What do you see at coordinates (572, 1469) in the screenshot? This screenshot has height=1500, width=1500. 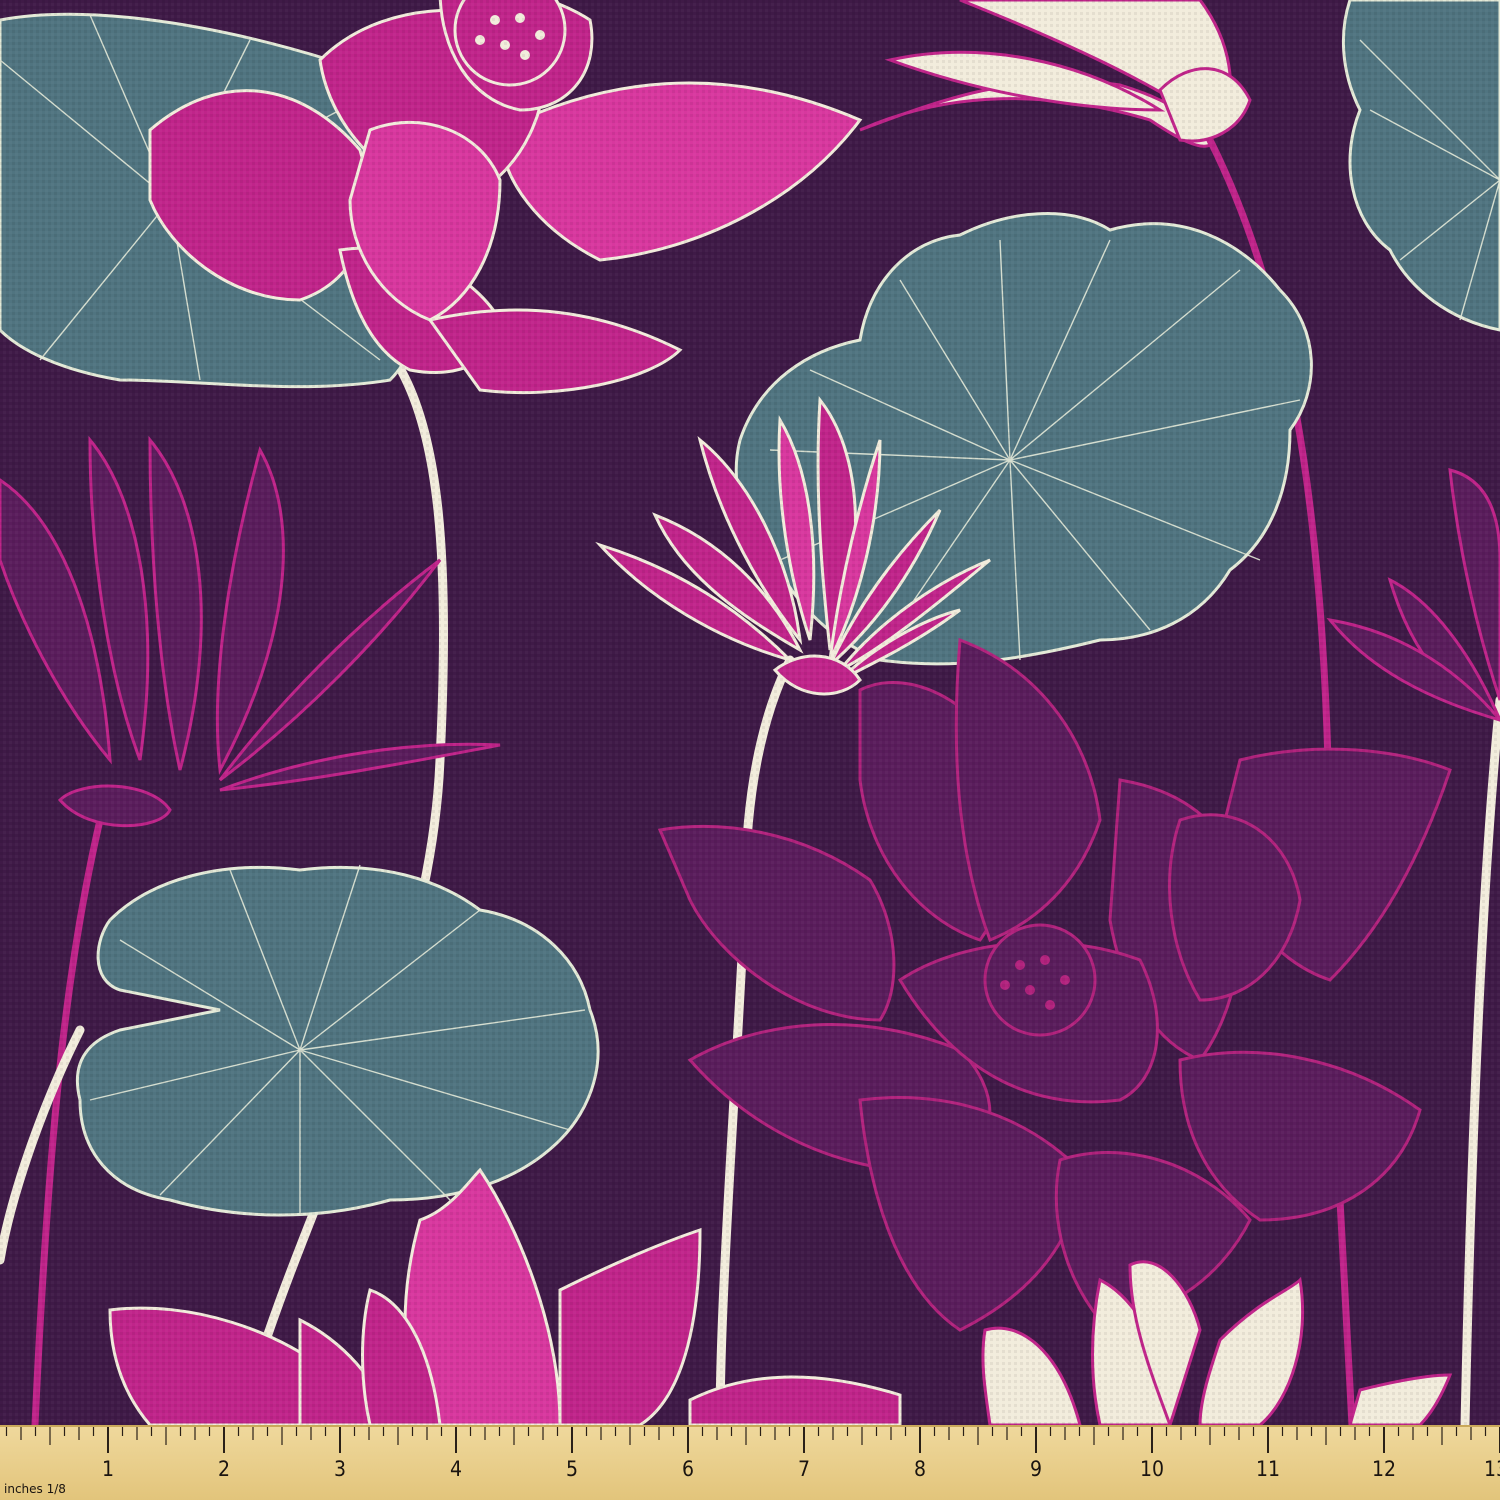 I see `ruler-number: 5` at bounding box center [572, 1469].